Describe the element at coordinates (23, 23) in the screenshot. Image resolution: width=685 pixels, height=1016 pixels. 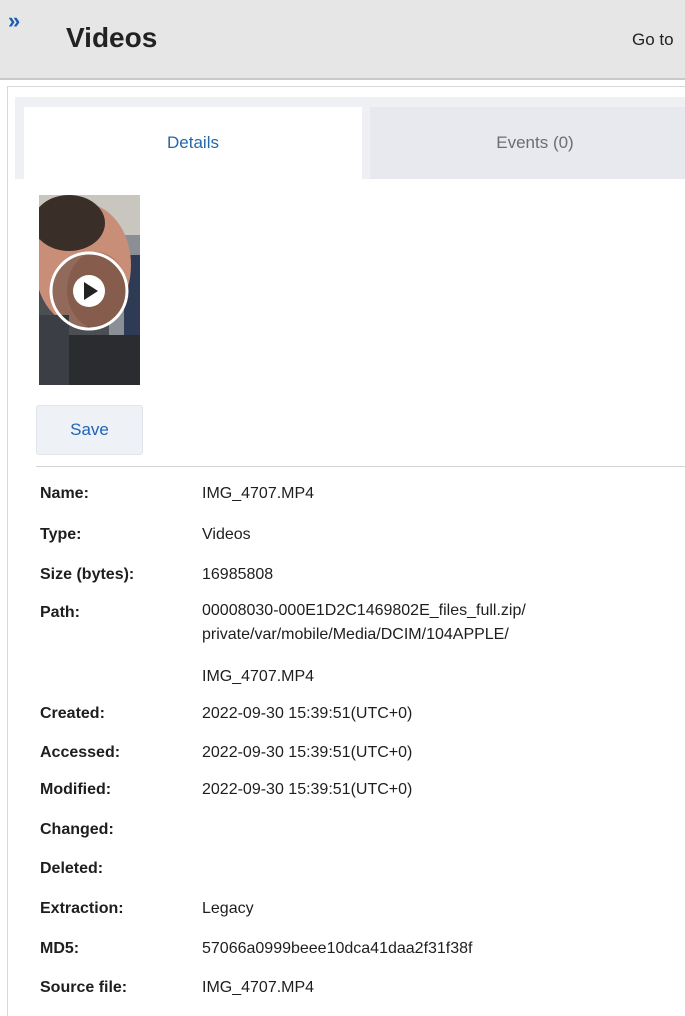
I see `expand-panel-button: »` at that location.